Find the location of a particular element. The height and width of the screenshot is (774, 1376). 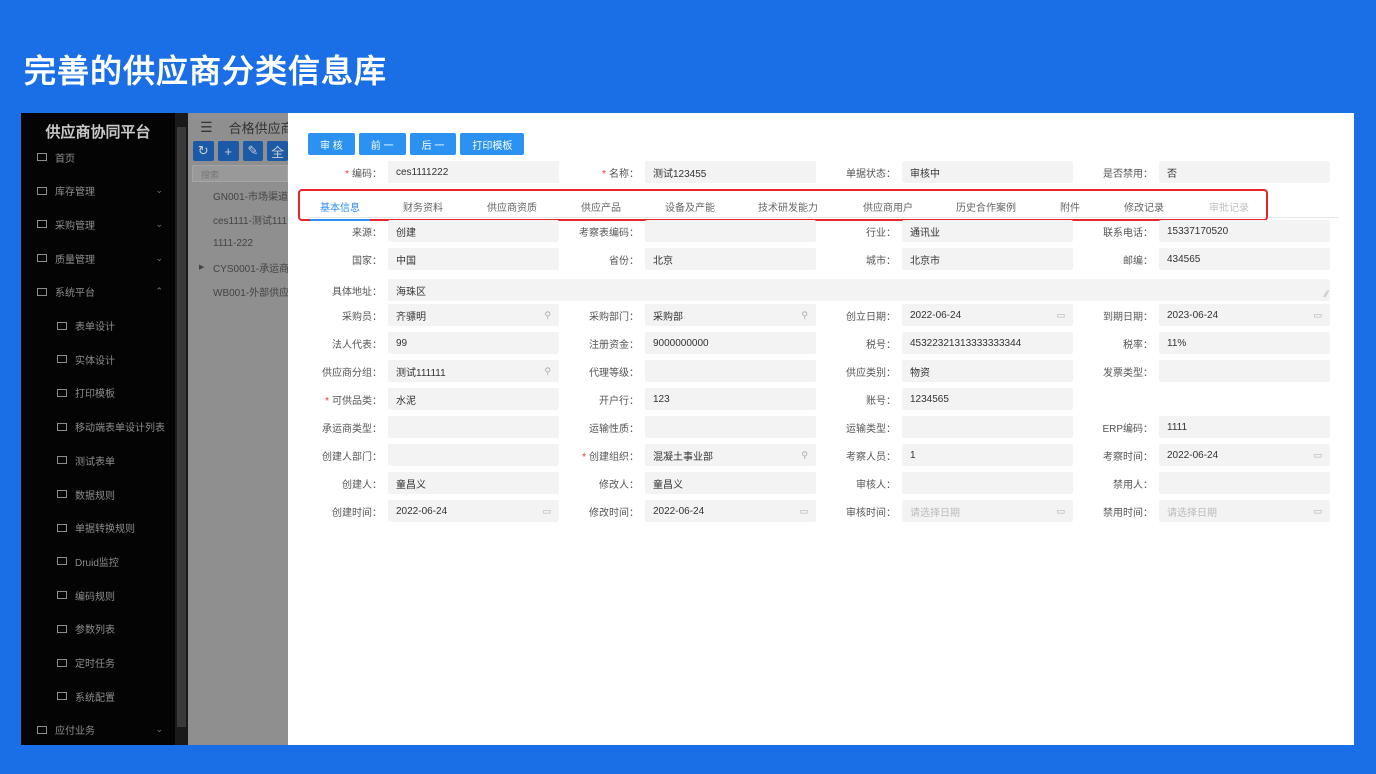

sidebar-item: 移动端表单设计列表 is located at coordinates (98, 427).